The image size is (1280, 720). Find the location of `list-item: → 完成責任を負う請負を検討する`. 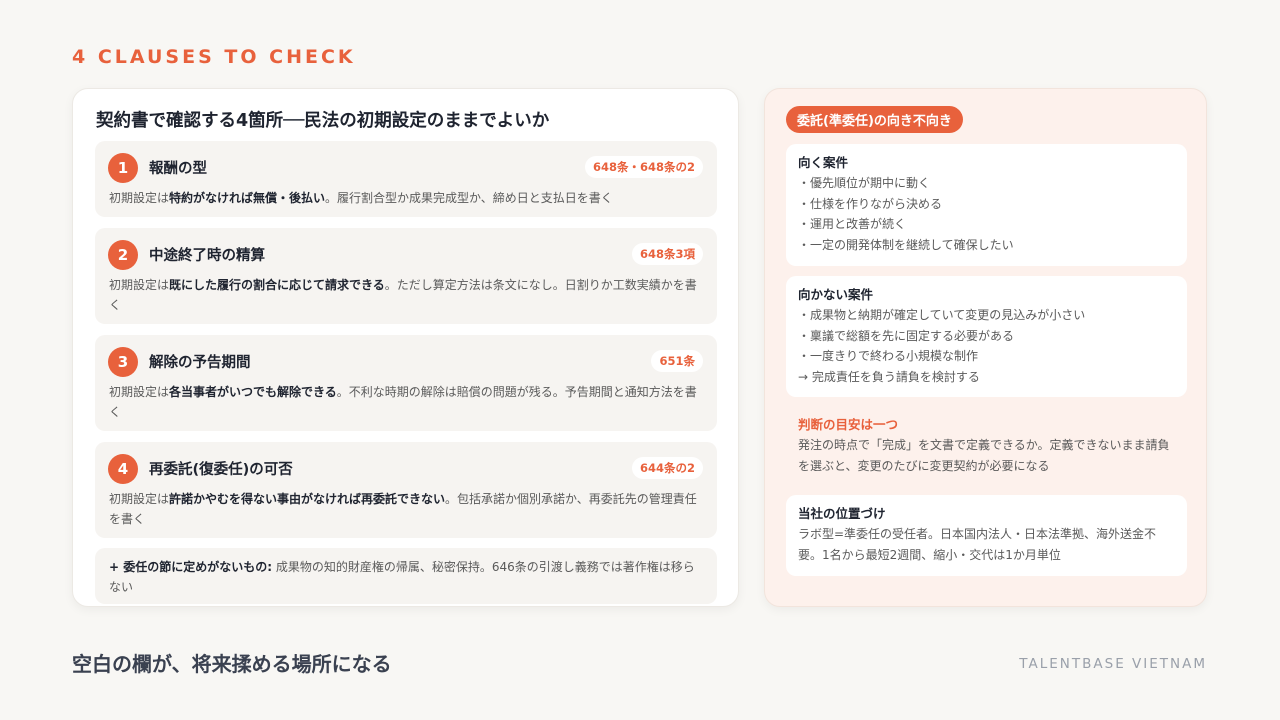

list-item: → 完成責任を負う請負を検討する is located at coordinates (889, 376).